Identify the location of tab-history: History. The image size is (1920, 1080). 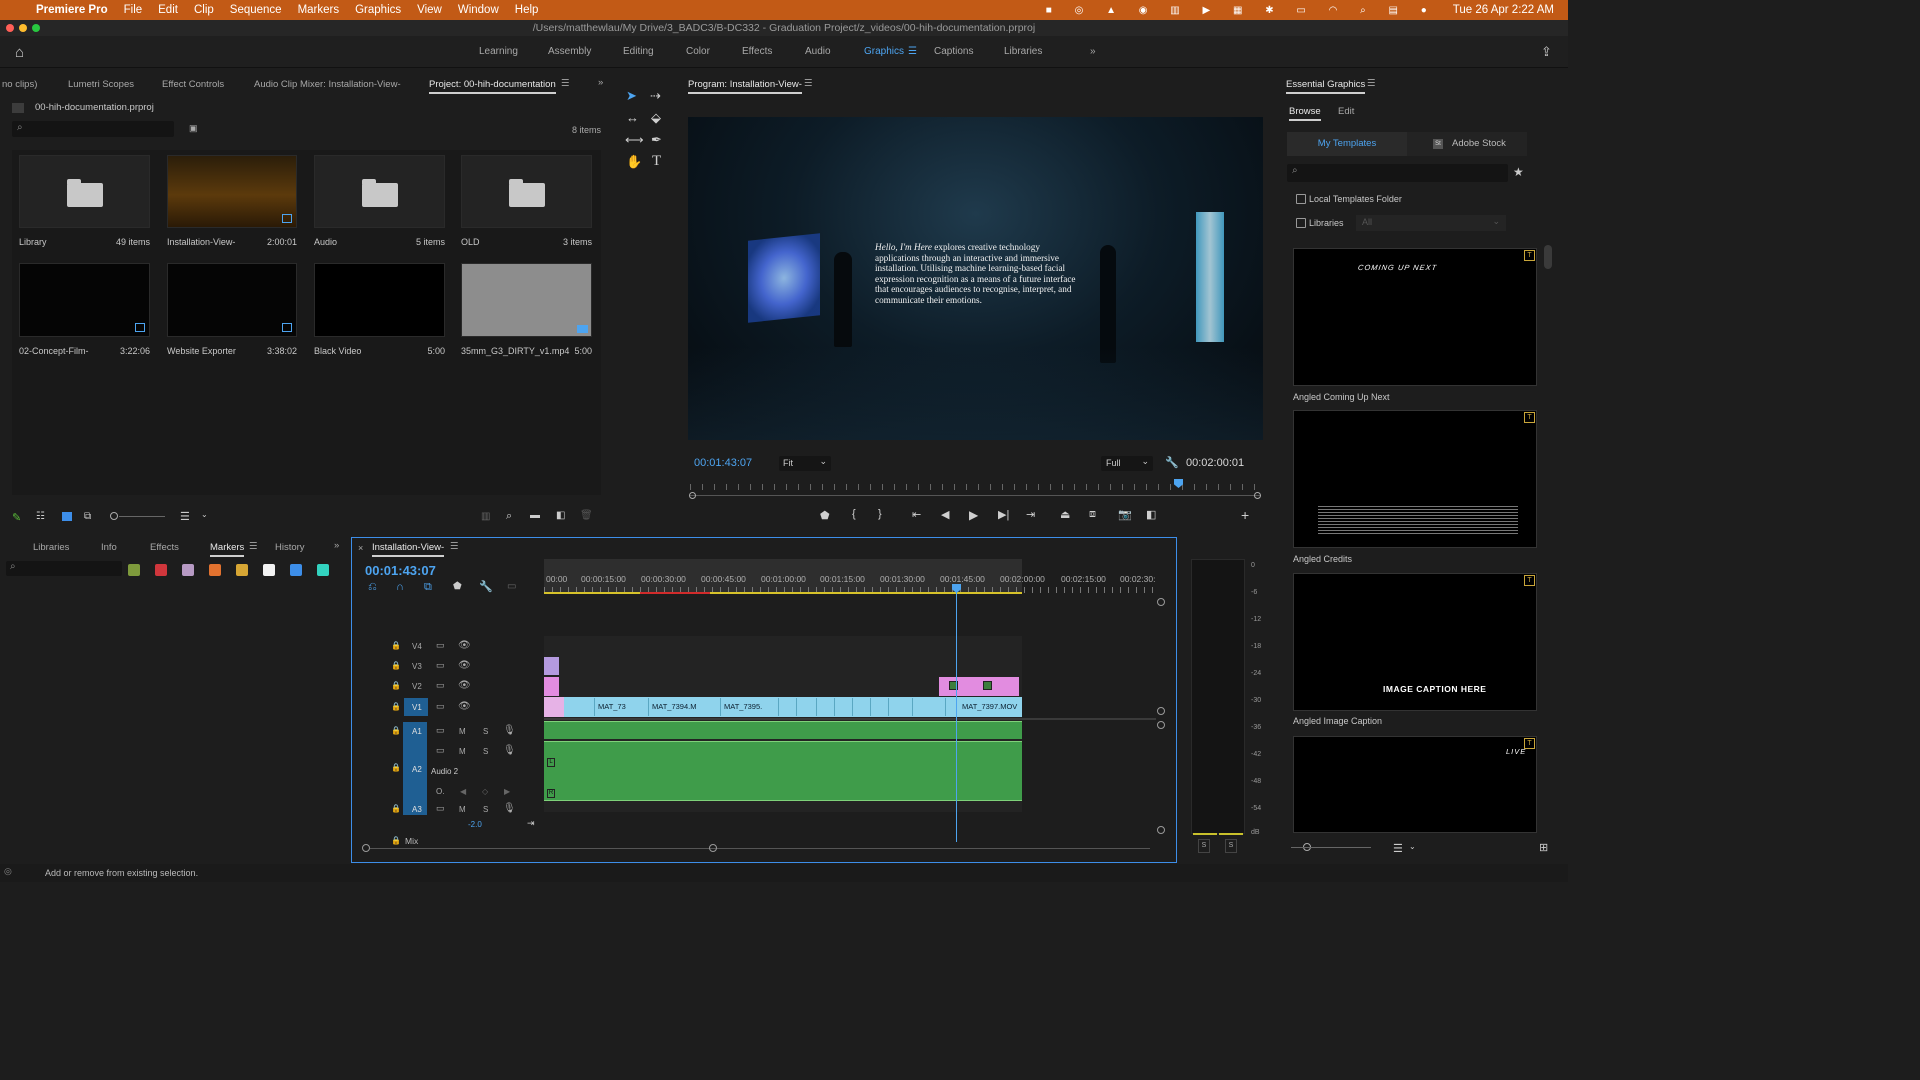
(290, 547).